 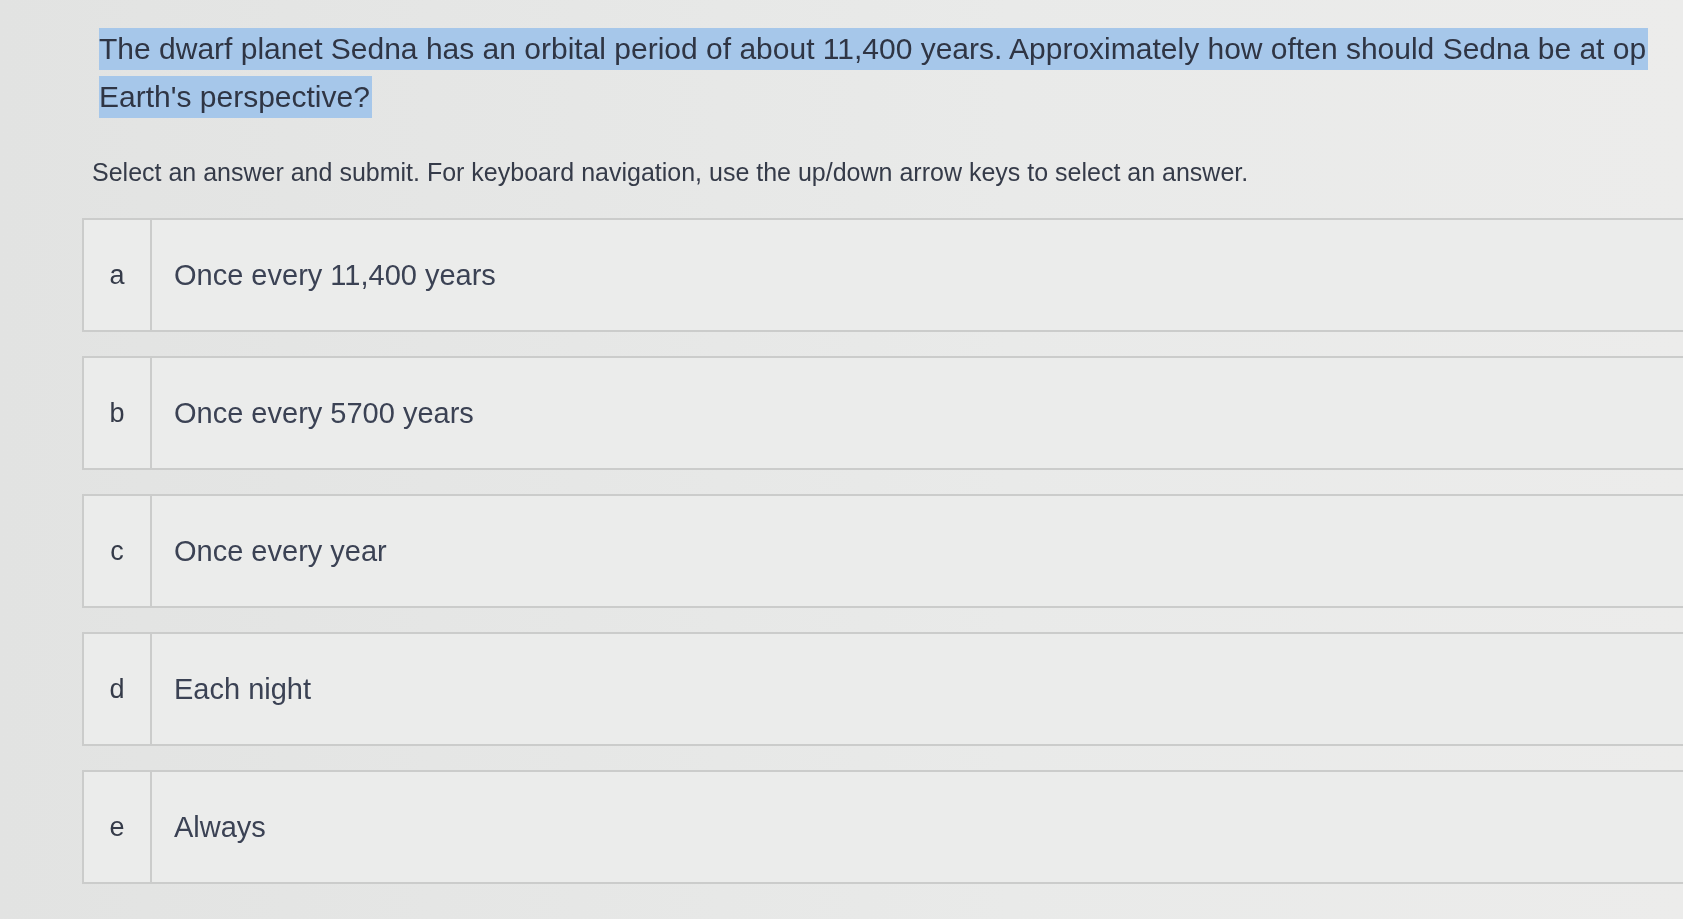 I want to click on option-letter: d, so click(x=118, y=689).